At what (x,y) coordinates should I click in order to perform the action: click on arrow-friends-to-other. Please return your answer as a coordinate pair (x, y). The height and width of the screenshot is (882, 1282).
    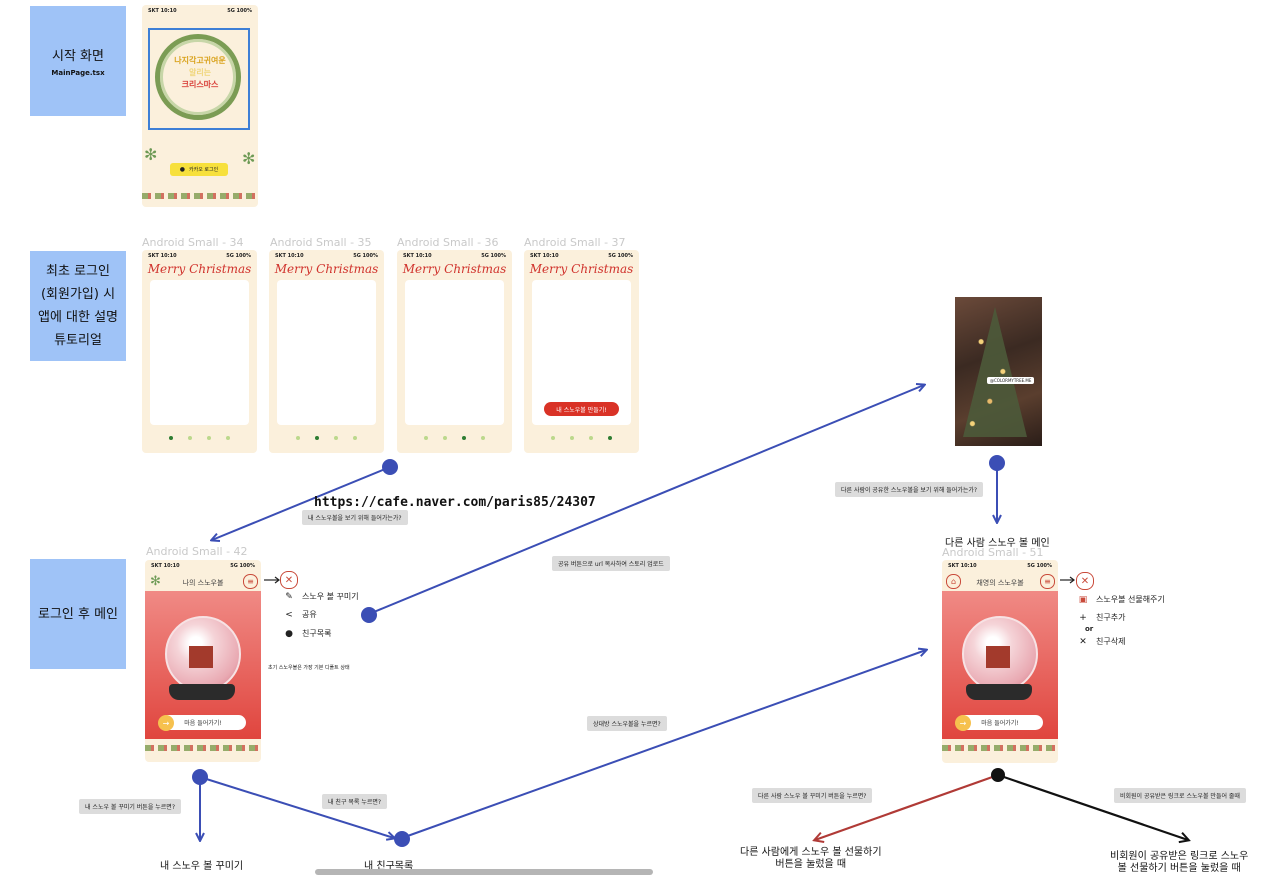
    Looking at the image, I should click on (663, 744).